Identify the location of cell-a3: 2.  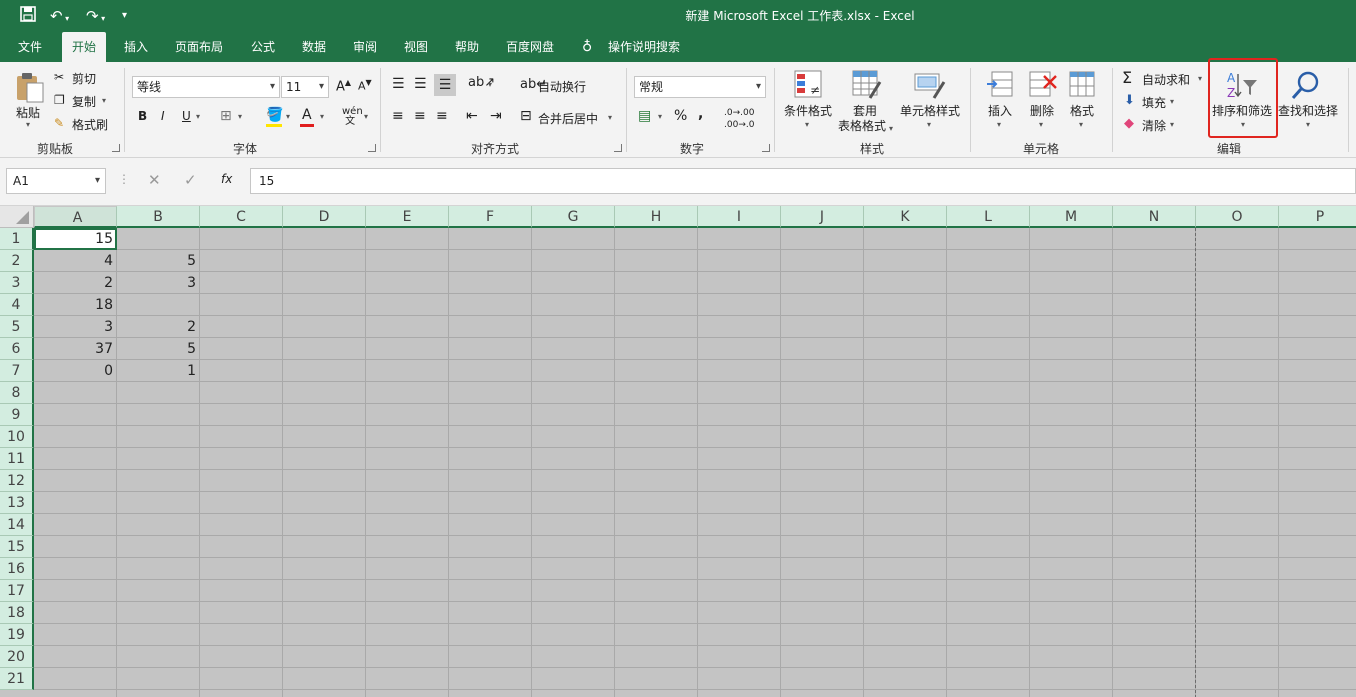
(75, 283).